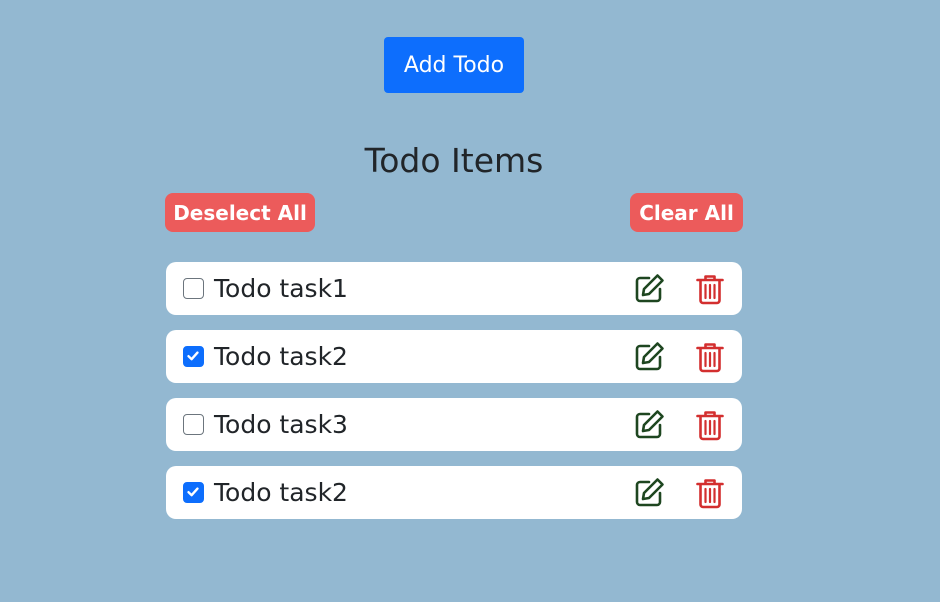 The height and width of the screenshot is (602, 940). What do you see at coordinates (454, 65) in the screenshot?
I see `add-todo-button: Add Todo` at bounding box center [454, 65].